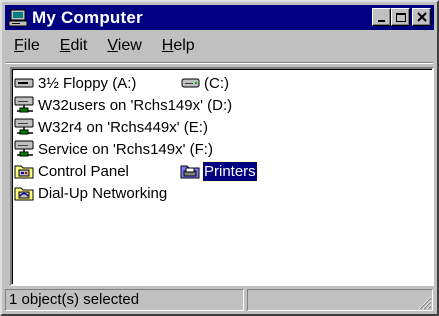 The width and height of the screenshot is (439, 316). Describe the element at coordinates (124, 300) in the screenshot. I see `status-text: 1 object(s) selected` at that location.